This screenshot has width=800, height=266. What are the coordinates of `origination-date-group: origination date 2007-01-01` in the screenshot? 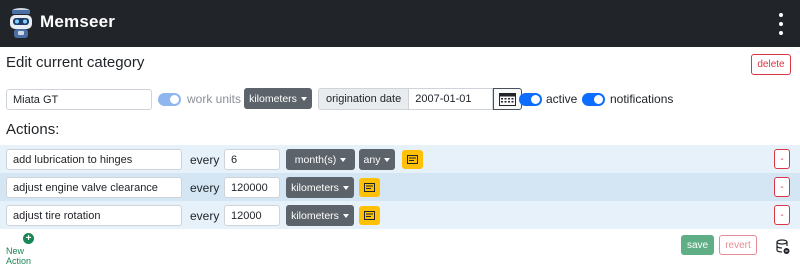 It's located at (420, 99).